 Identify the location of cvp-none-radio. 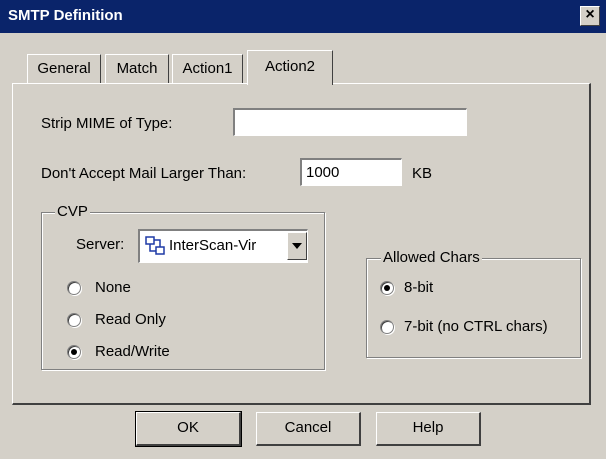
(74, 288).